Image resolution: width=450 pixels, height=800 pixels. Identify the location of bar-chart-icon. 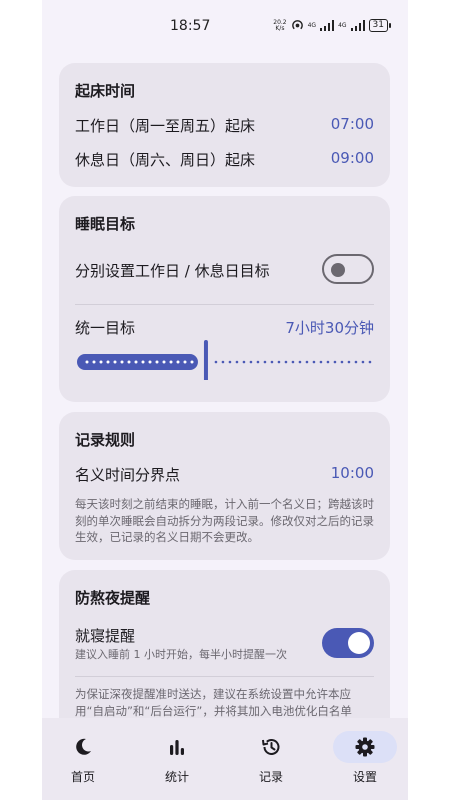
(177, 747).